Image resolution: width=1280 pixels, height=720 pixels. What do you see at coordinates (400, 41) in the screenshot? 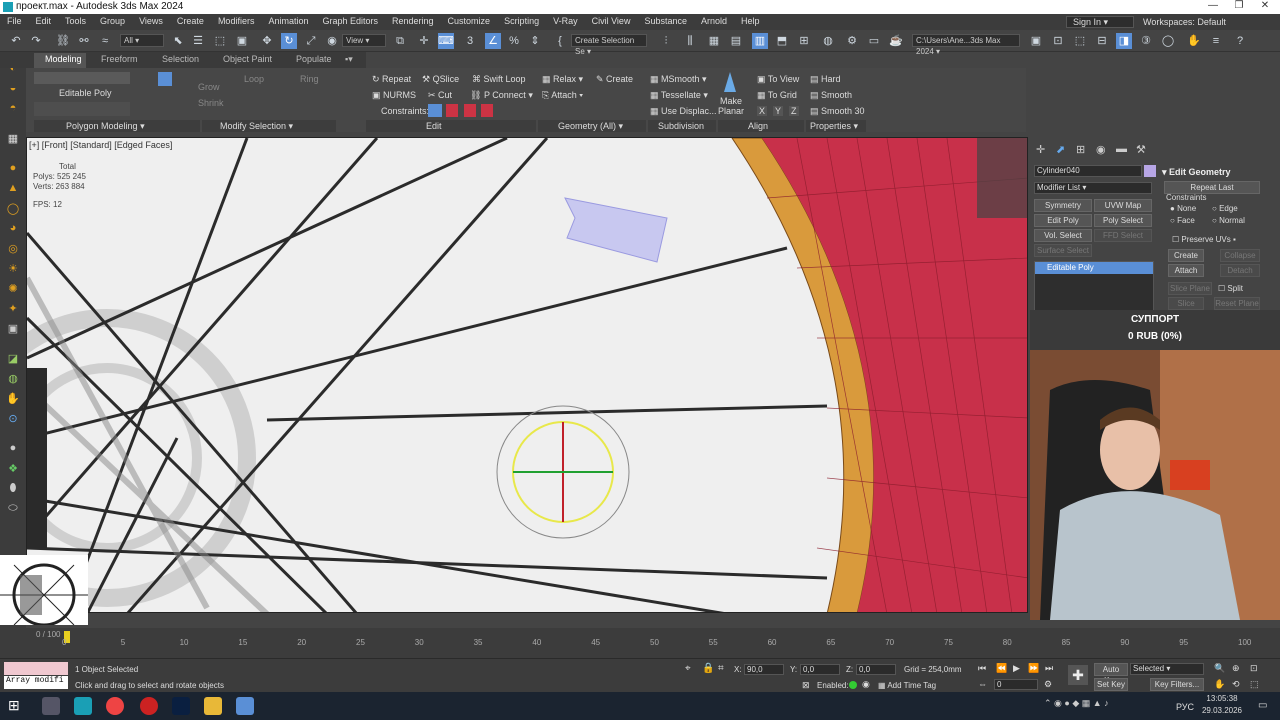
I see `pivot-center-icon: ⧉` at bounding box center [400, 41].